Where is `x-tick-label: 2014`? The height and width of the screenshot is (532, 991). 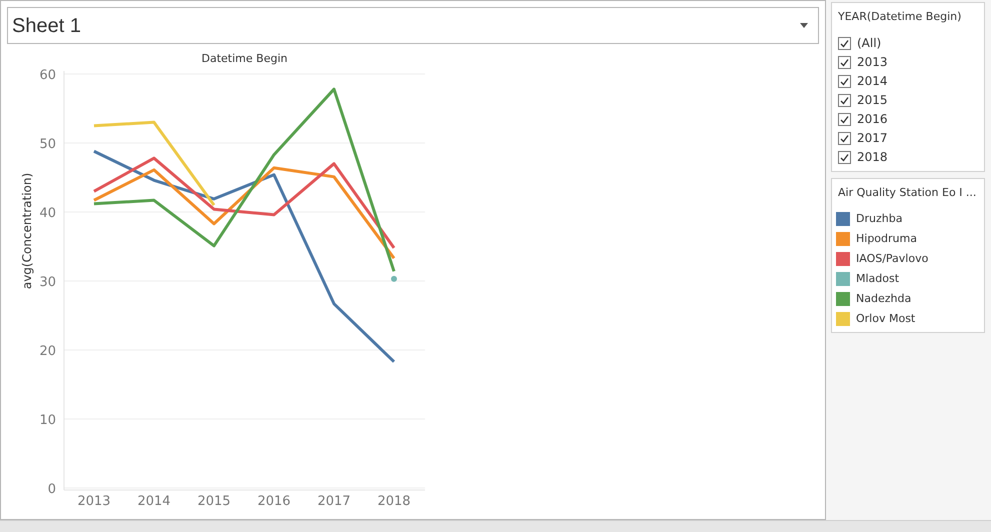 x-tick-label: 2014 is located at coordinates (154, 501).